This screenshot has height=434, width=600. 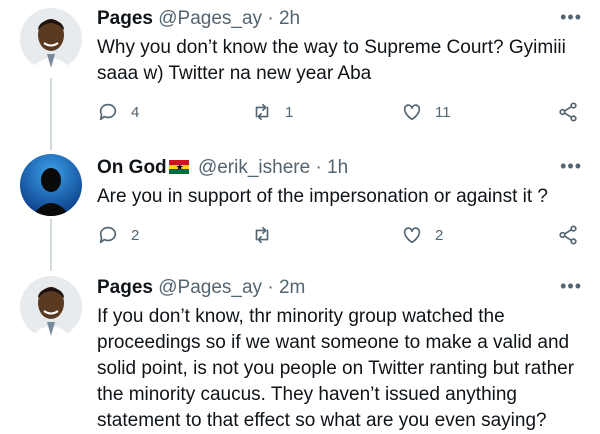 I want to click on tweet-header: On God ★ @erik_ishere · 1h, so click(x=339, y=168).